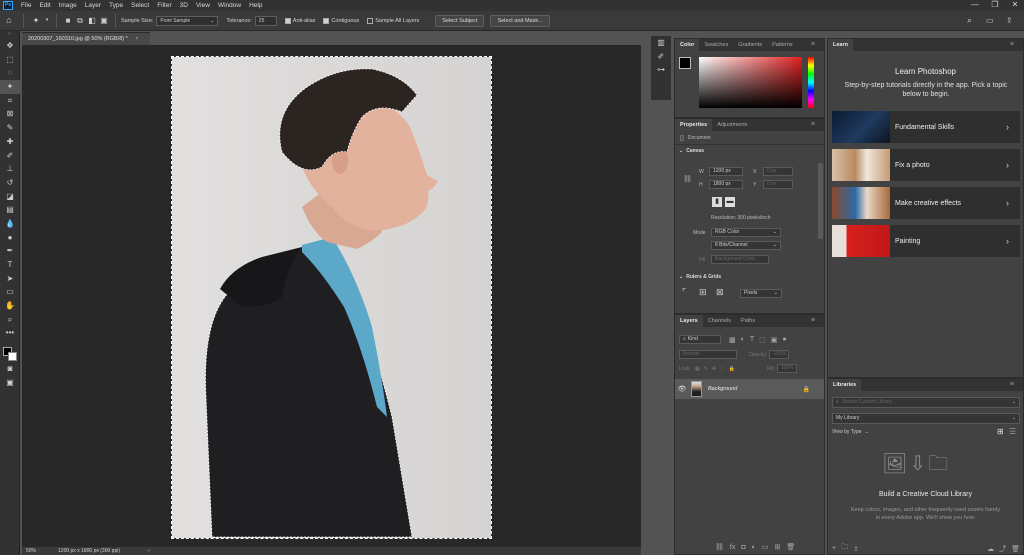  Describe the element at coordinates (10, 224) in the screenshot. I see `blur-tool-icon: 💧` at that location.